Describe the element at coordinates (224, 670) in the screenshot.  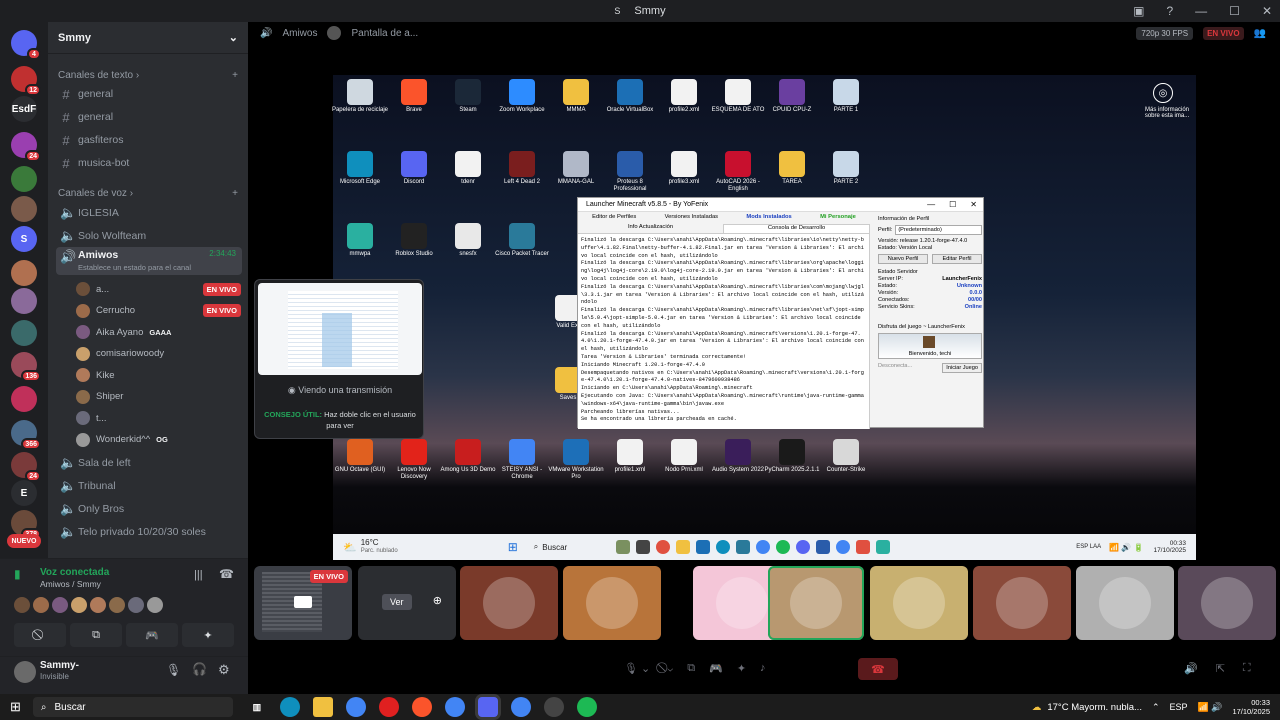
I see `settings-gear-icon: ⚙` at that location.